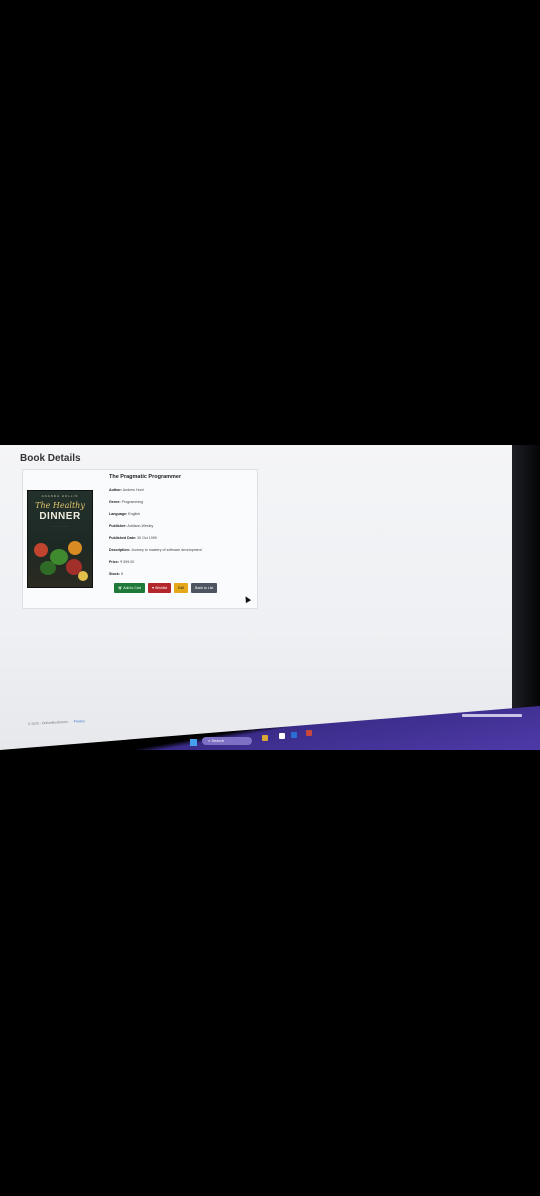 The height and width of the screenshot is (1196, 540). Describe the element at coordinates (118, 514) in the screenshot. I see `detail-label: Language:` at that location.